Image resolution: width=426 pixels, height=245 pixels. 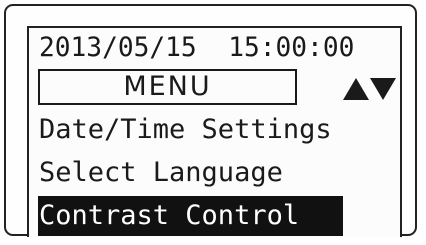 What do you see at coordinates (356, 89) in the screenshot?
I see `arrow-up-icon` at bounding box center [356, 89].